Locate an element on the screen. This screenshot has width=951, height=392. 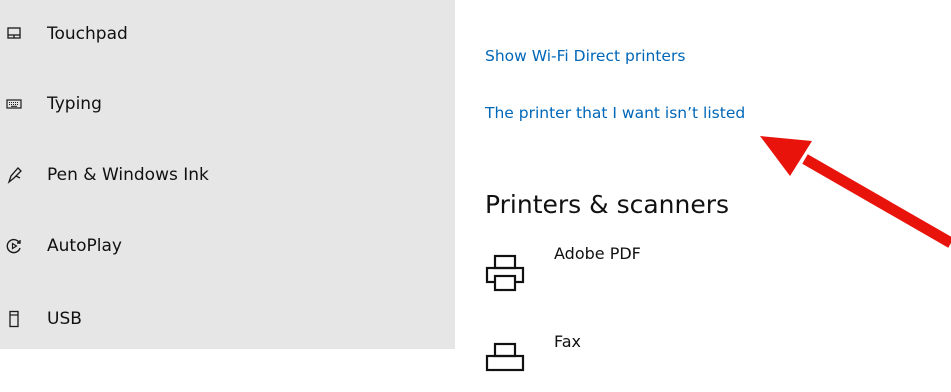
printer-not-listed-link: The printer that I want isn’t listed is located at coordinates (615, 113).